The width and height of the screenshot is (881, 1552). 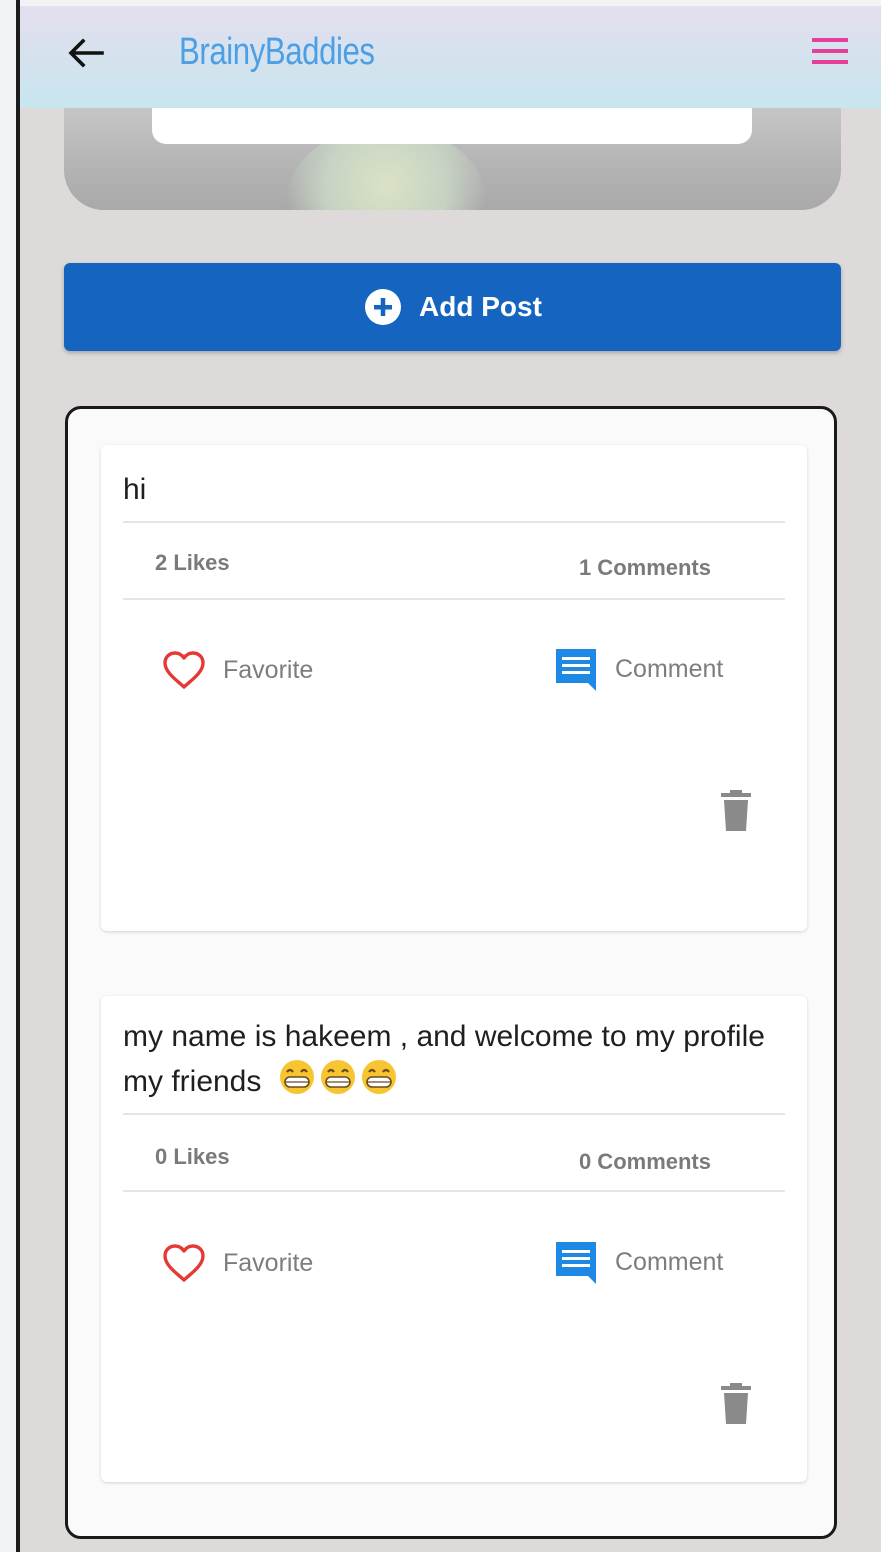 I want to click on app-title: BrainyBaddies, so click(x=277, y=52).